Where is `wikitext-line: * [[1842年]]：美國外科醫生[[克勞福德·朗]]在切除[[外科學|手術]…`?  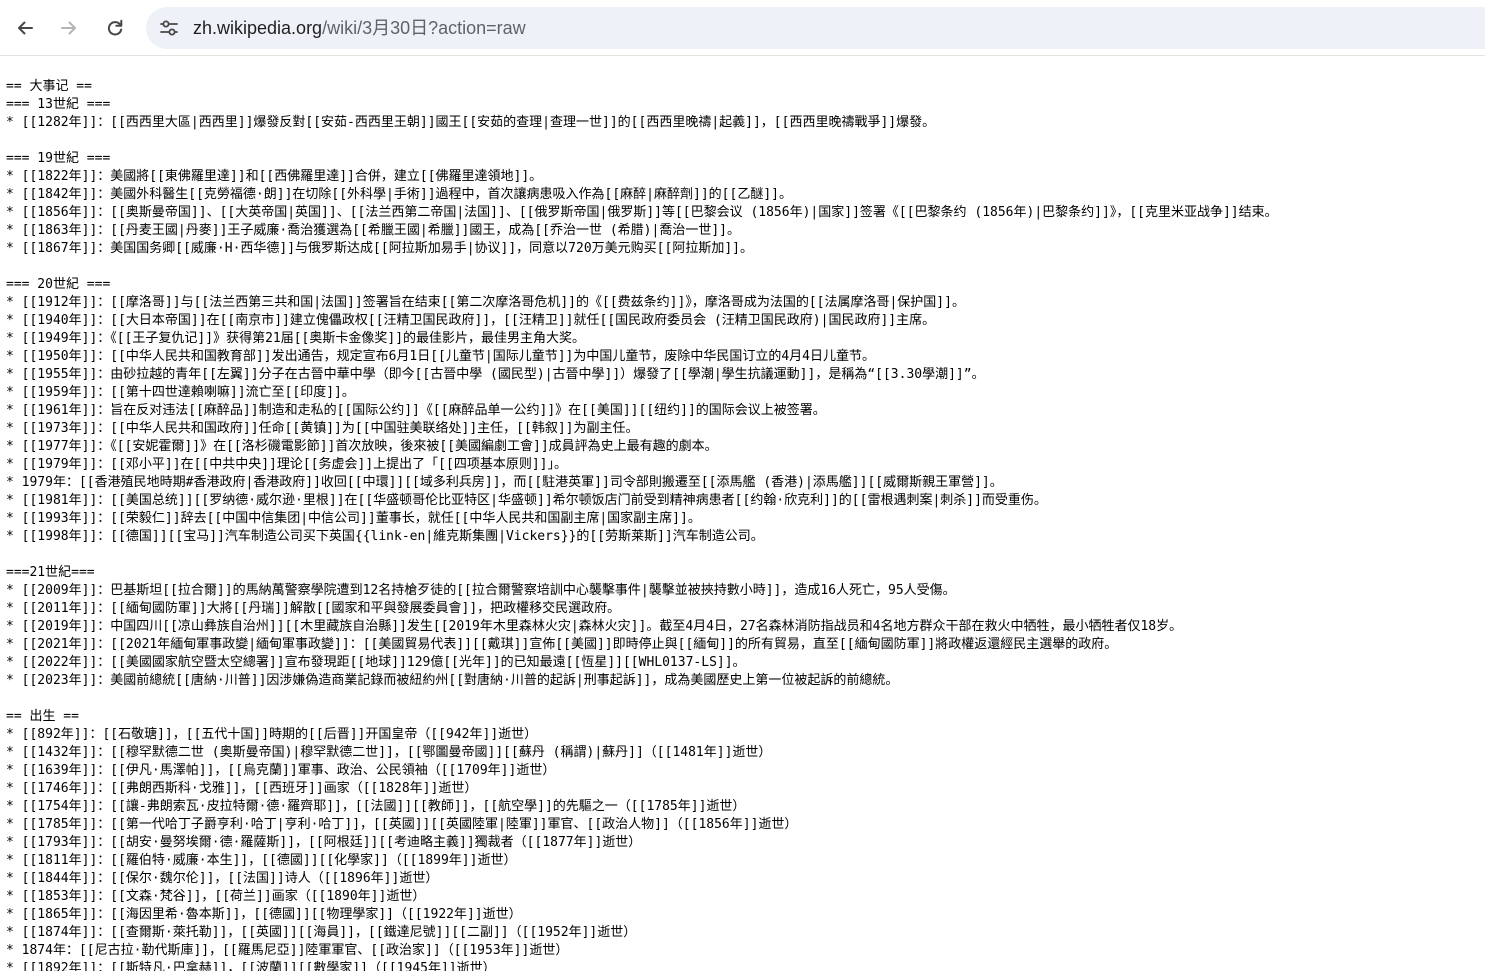
wikitext-line: * [[1842年]]：美國外科醫生[[克勞福德·朗]]在切除[[外科學|手術]… is located at coordinates (399, 194).